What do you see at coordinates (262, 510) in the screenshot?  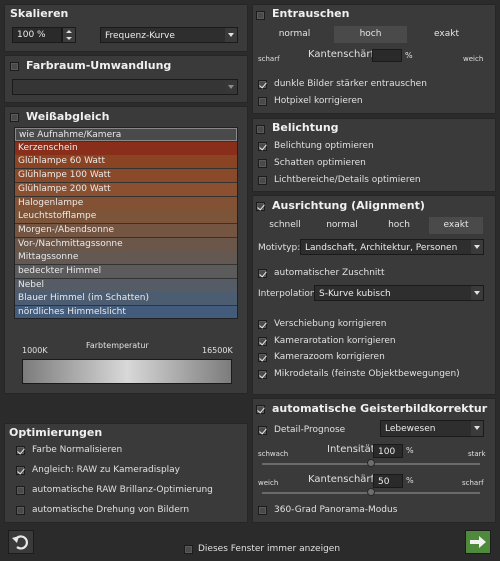 I see `panorama-checkbox` at bounding box center [262, 510].